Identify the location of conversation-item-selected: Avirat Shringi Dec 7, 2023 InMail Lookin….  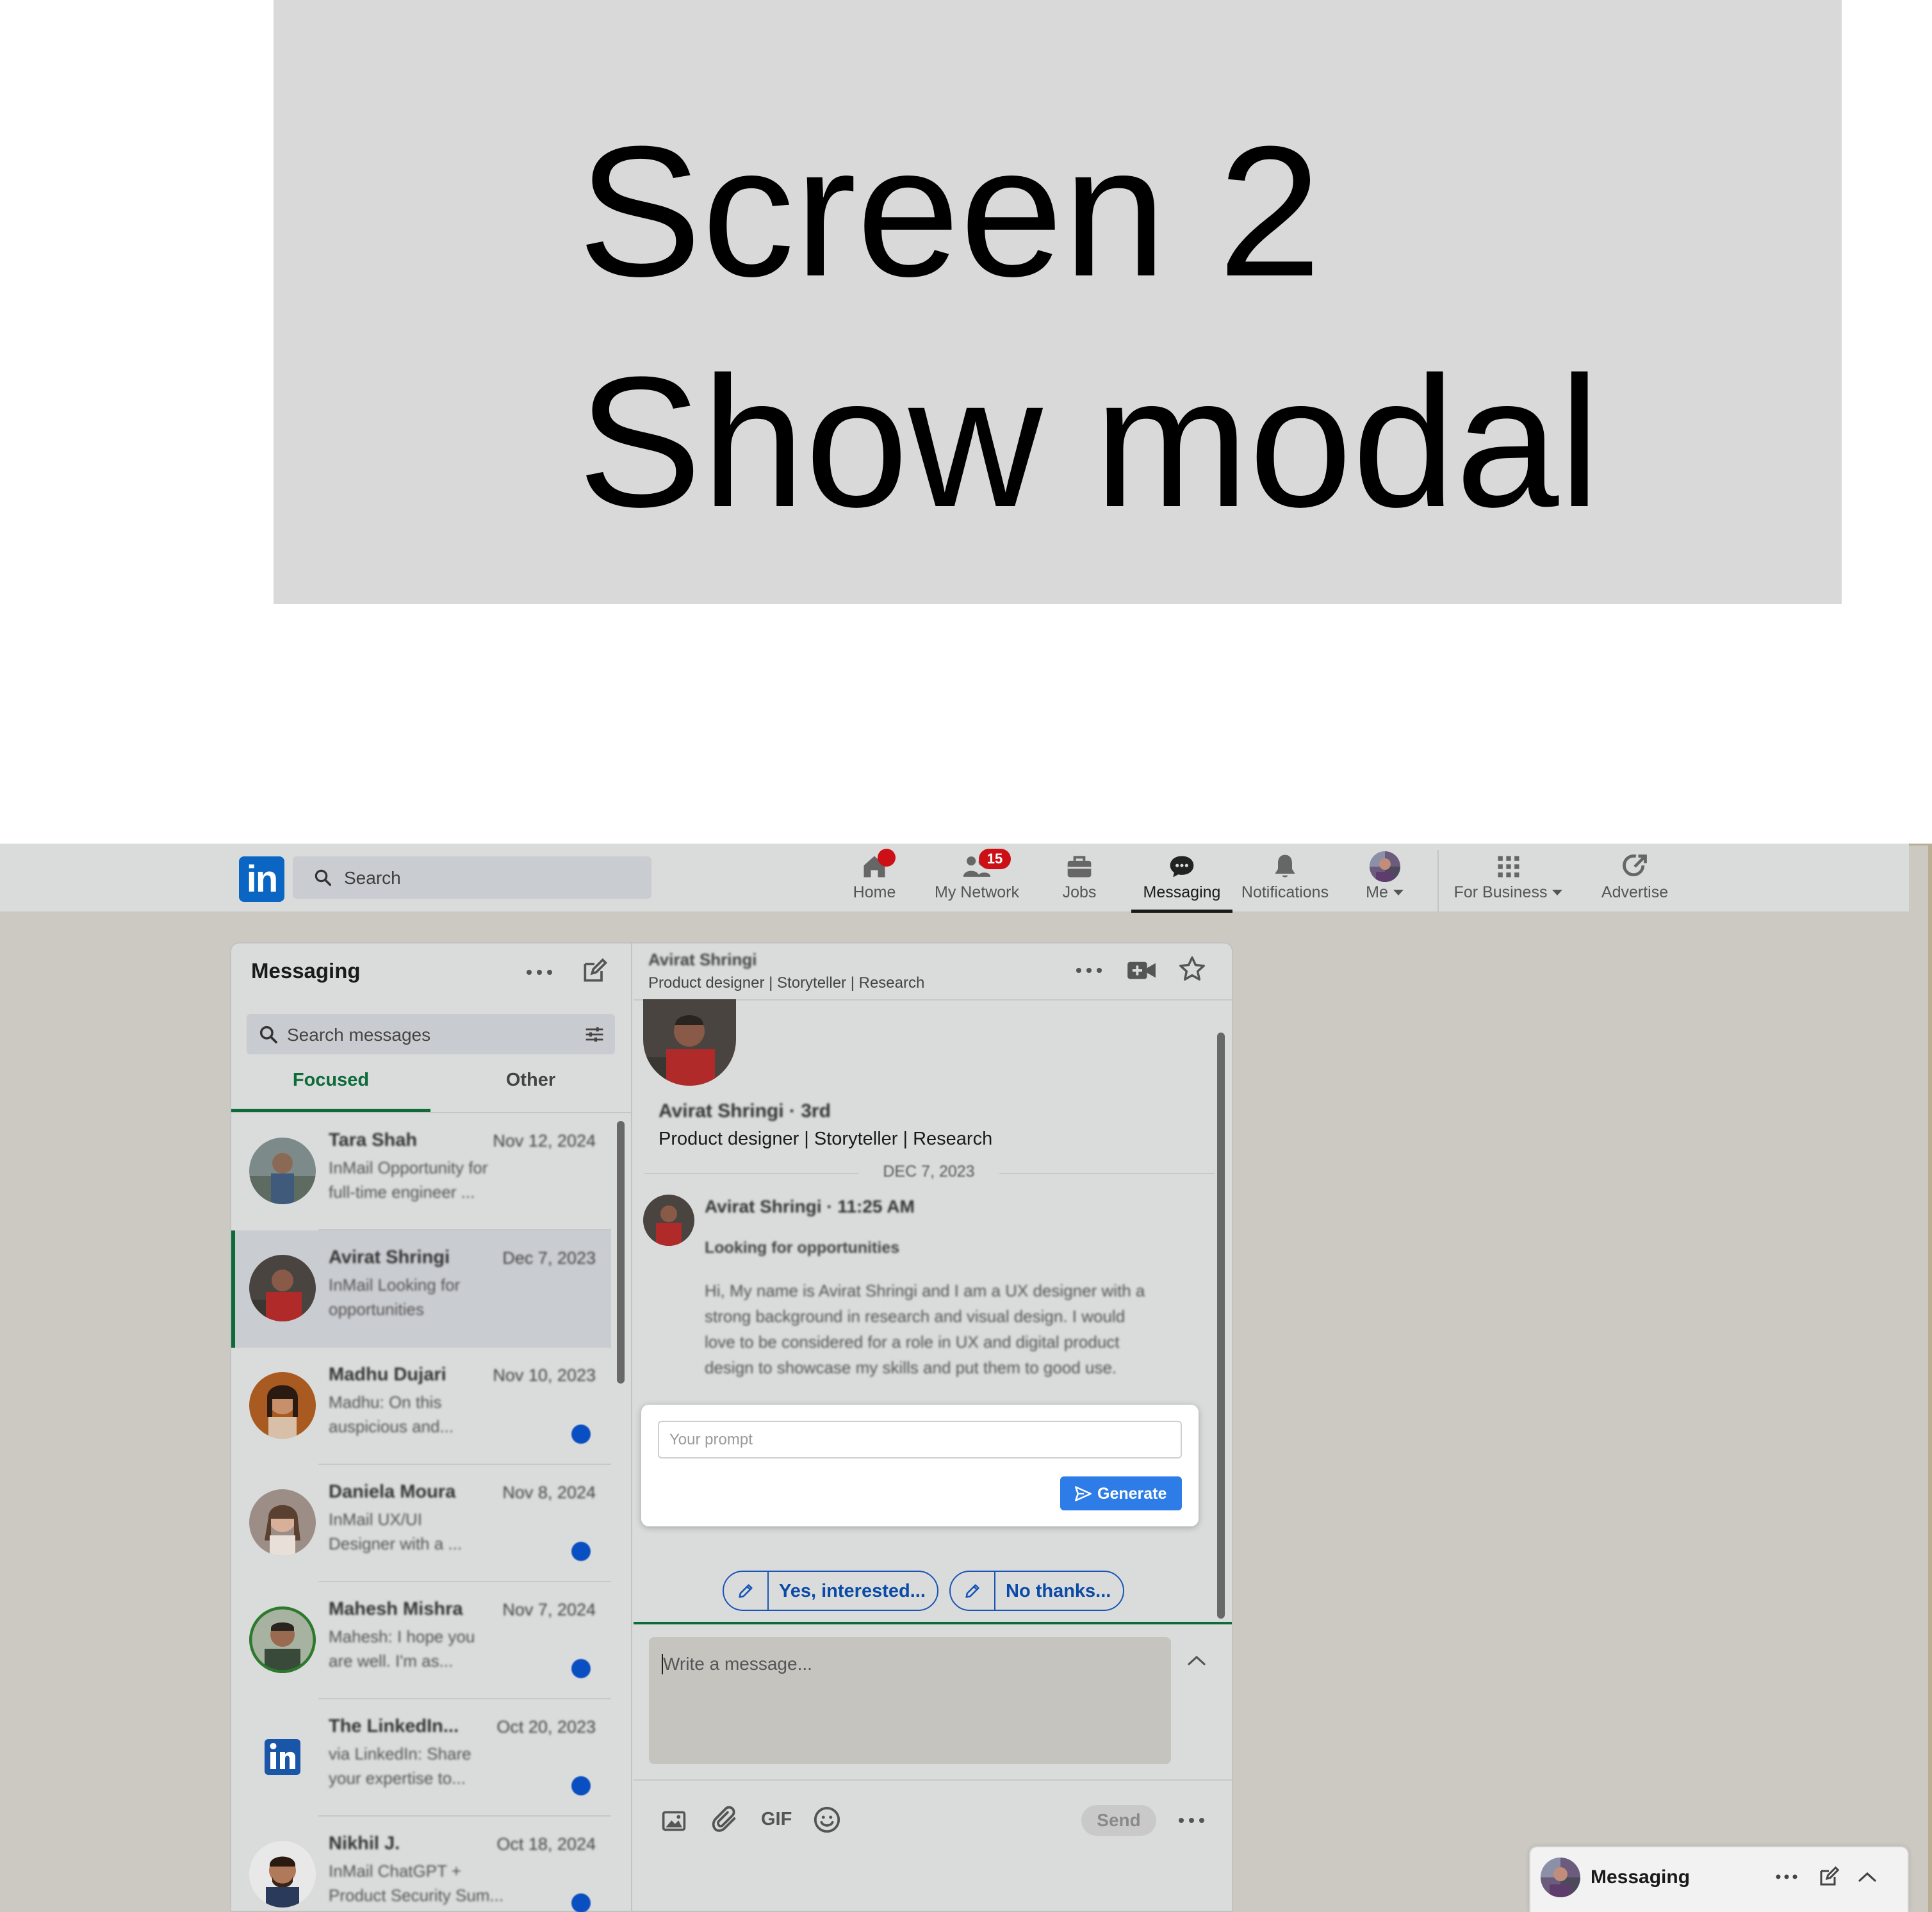
(421, 1289).